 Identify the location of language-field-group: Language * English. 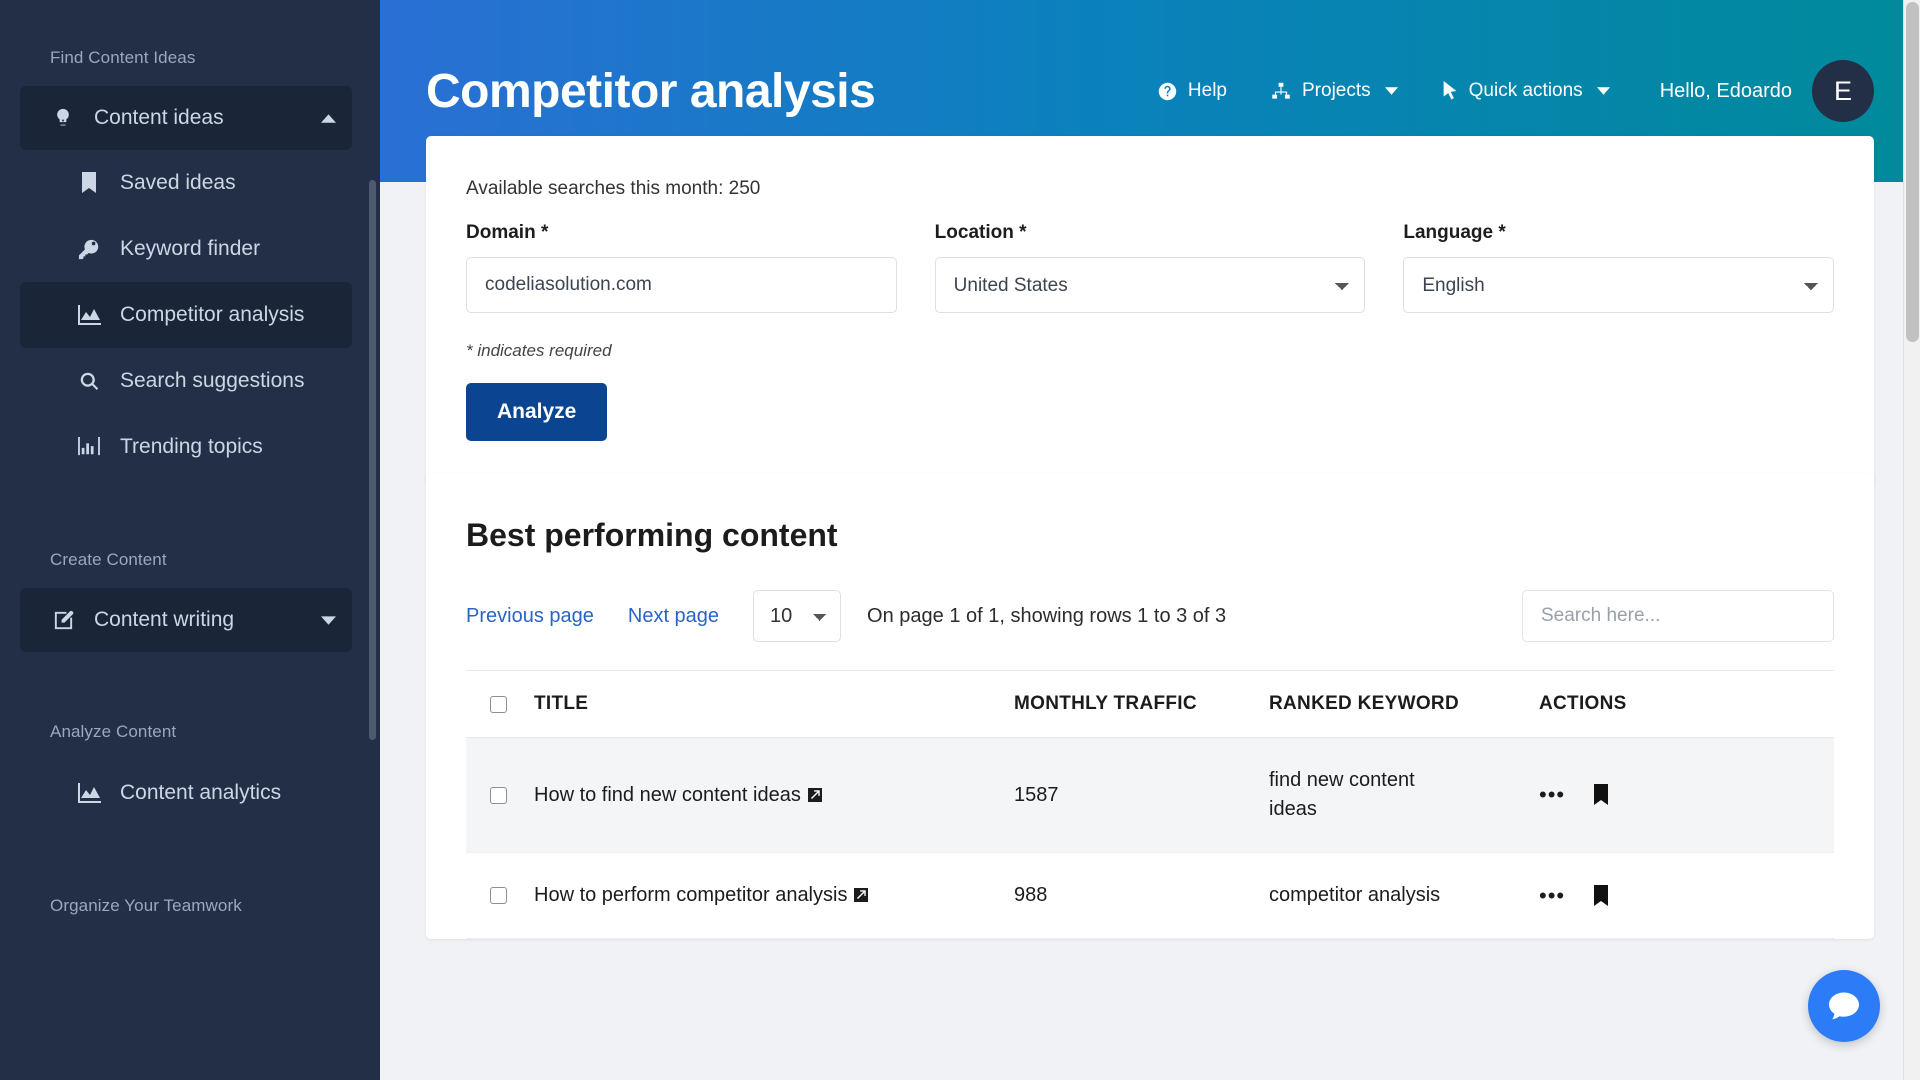
(1619, 267).